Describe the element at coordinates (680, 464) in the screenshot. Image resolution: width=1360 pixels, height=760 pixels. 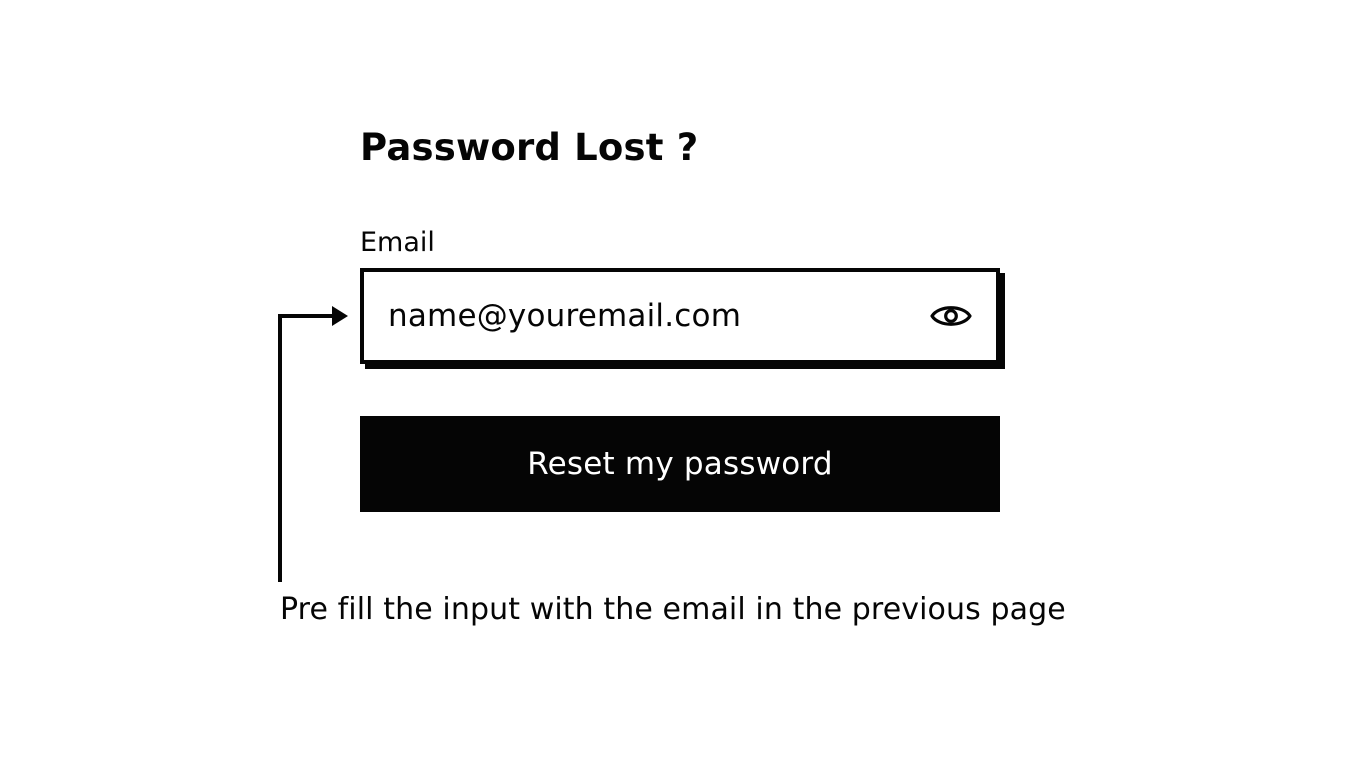
I see `reset-password-button: Reset my password` at that location.